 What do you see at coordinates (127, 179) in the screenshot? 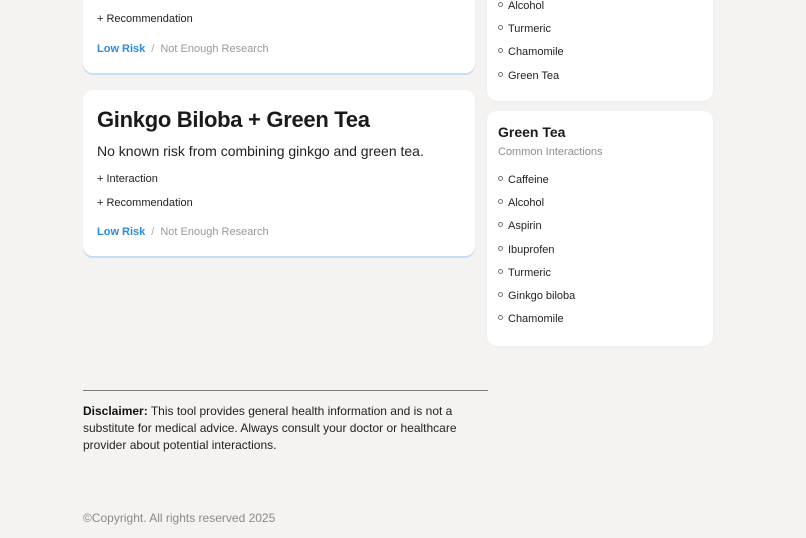
I see `interaction-toggle: + Interaction` at bounding box center [127, 179].